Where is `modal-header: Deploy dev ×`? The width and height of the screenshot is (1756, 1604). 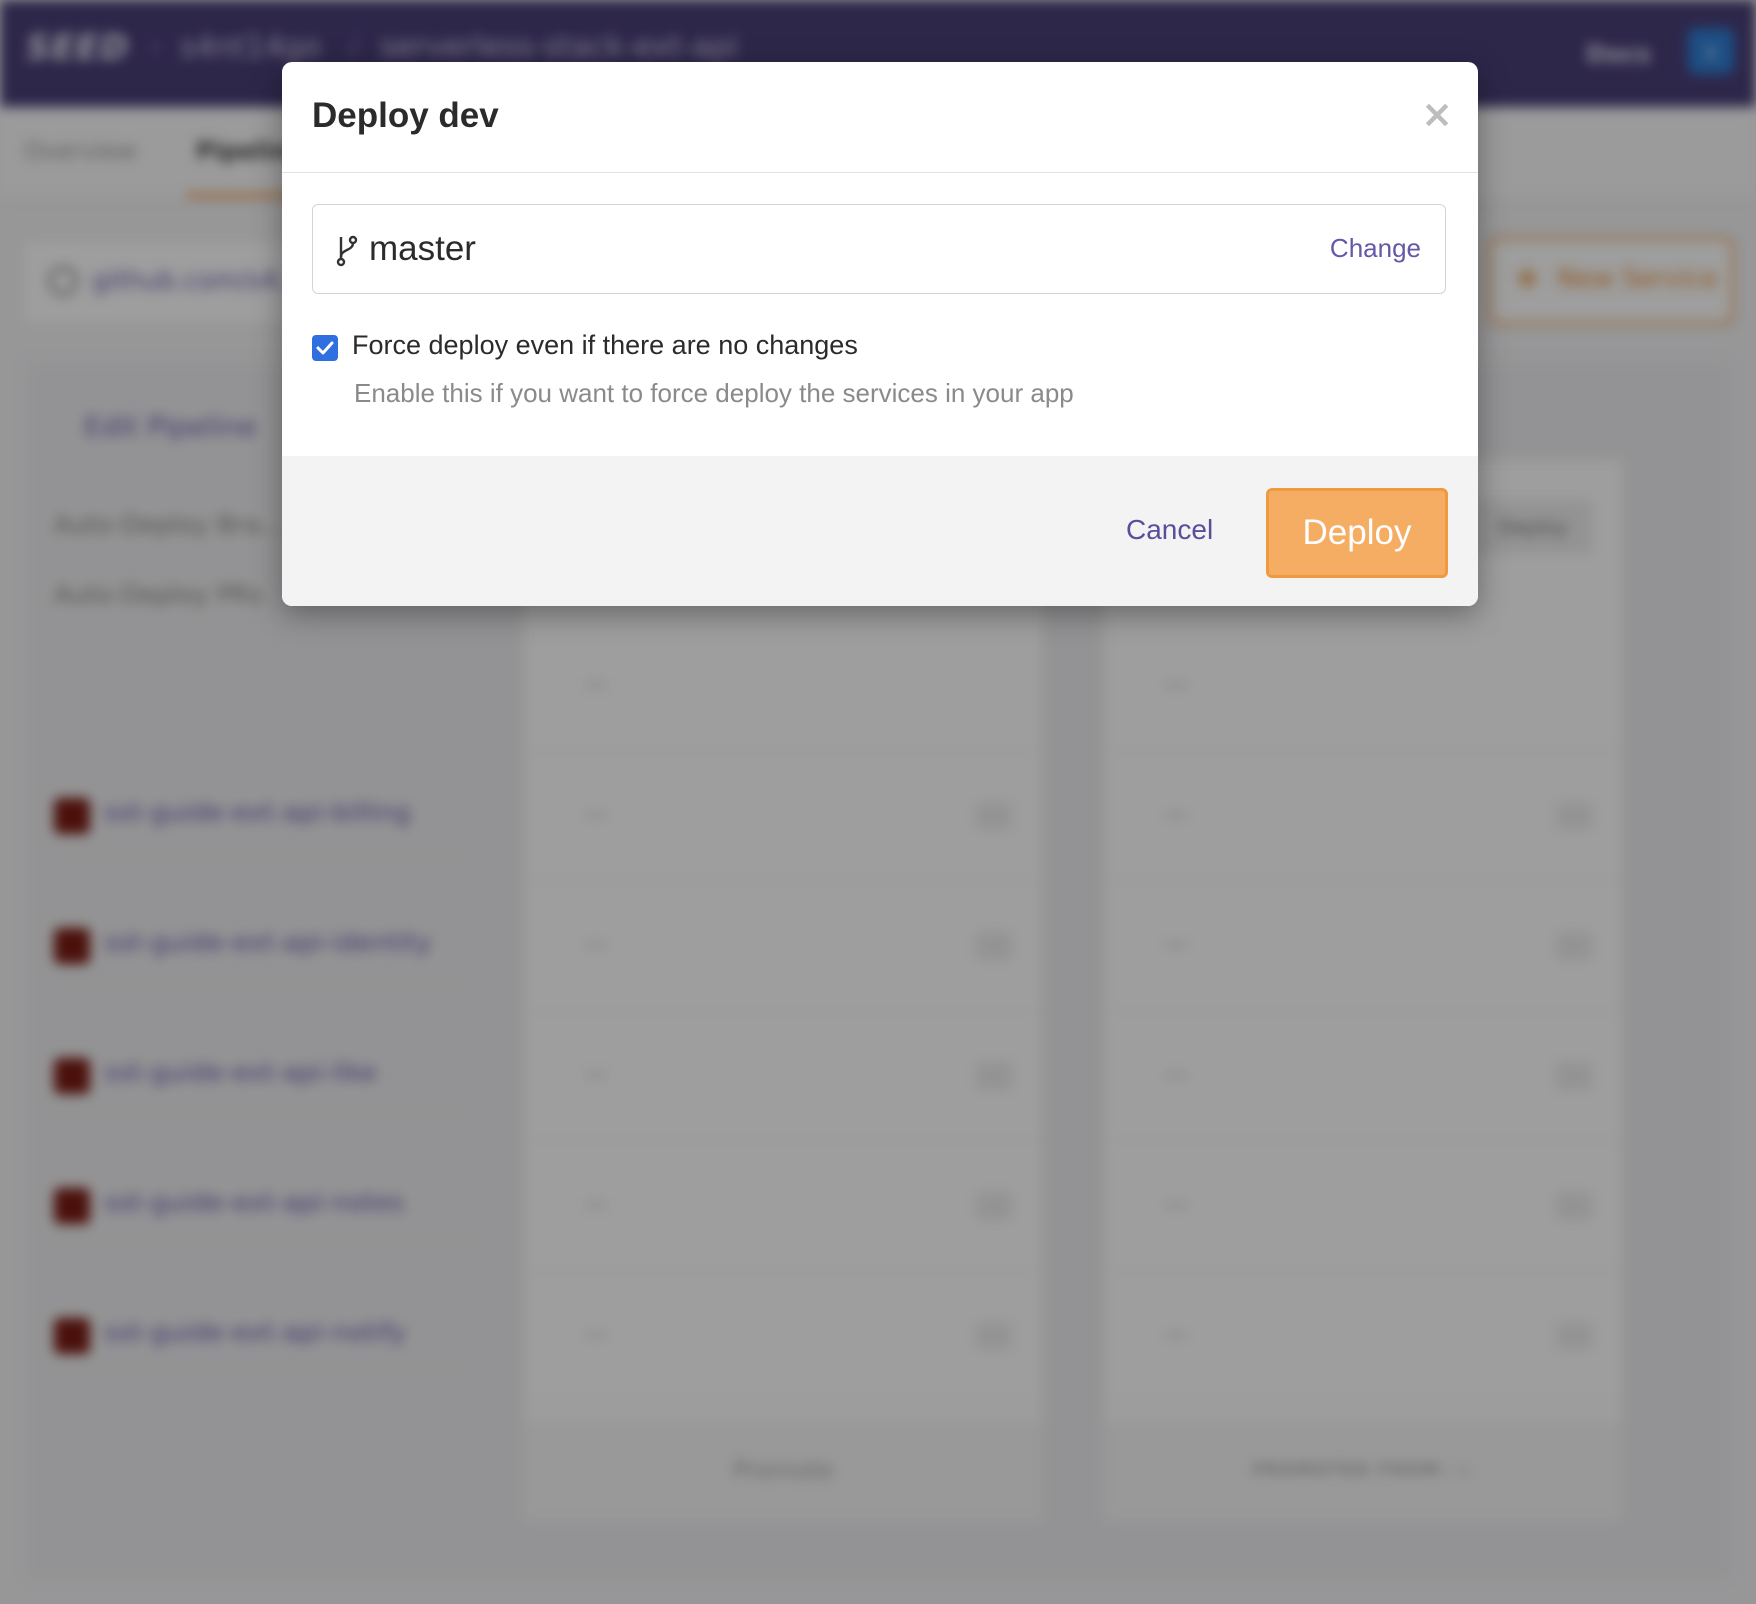
modal-header: Deploy dev × is located at coordinates (880, 117).